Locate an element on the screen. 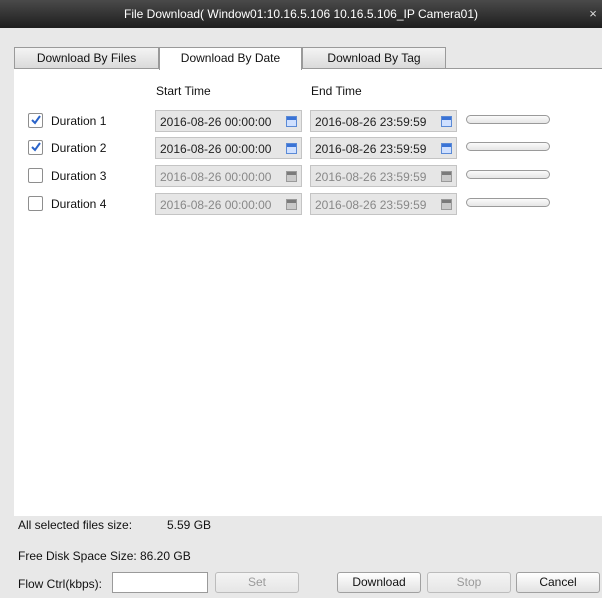  tab-download-by-files: Download By Files is located at coordinates (86, 58).